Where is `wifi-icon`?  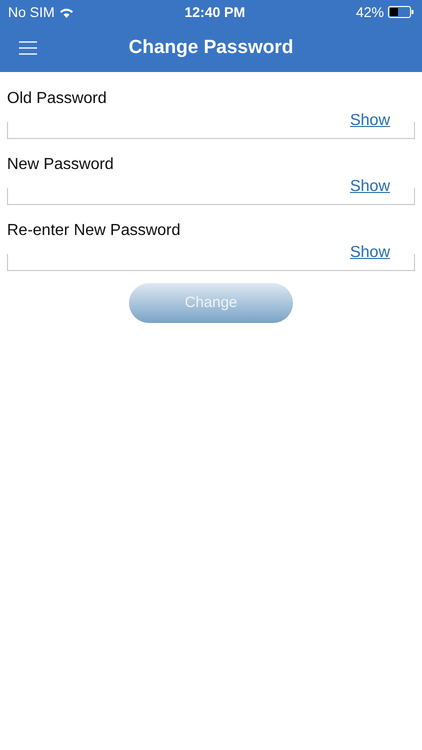
wifi-icon is located at coordinates (66, 12).